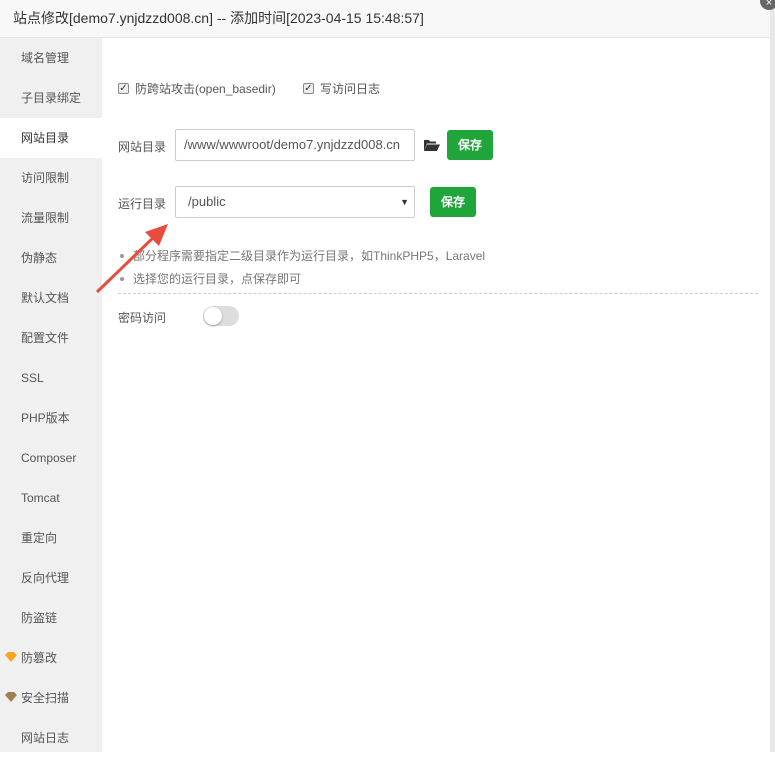  I want to click on sidebar-item-default-doc: 默认文档, so click(51, 298).